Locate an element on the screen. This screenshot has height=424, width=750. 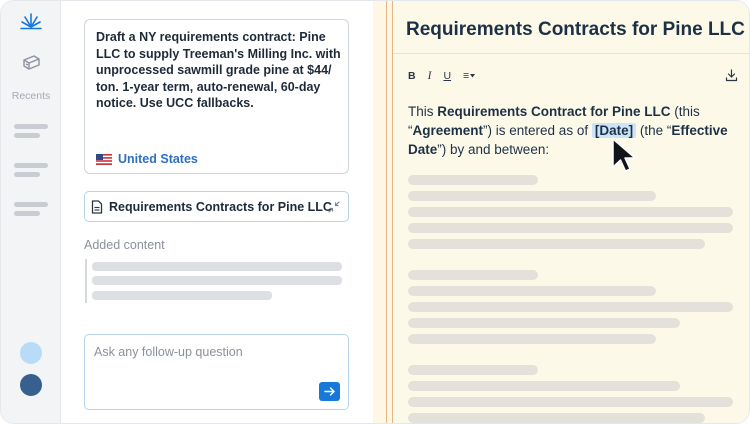
mouse-cursor-icon is located at coordinates (624, 155).